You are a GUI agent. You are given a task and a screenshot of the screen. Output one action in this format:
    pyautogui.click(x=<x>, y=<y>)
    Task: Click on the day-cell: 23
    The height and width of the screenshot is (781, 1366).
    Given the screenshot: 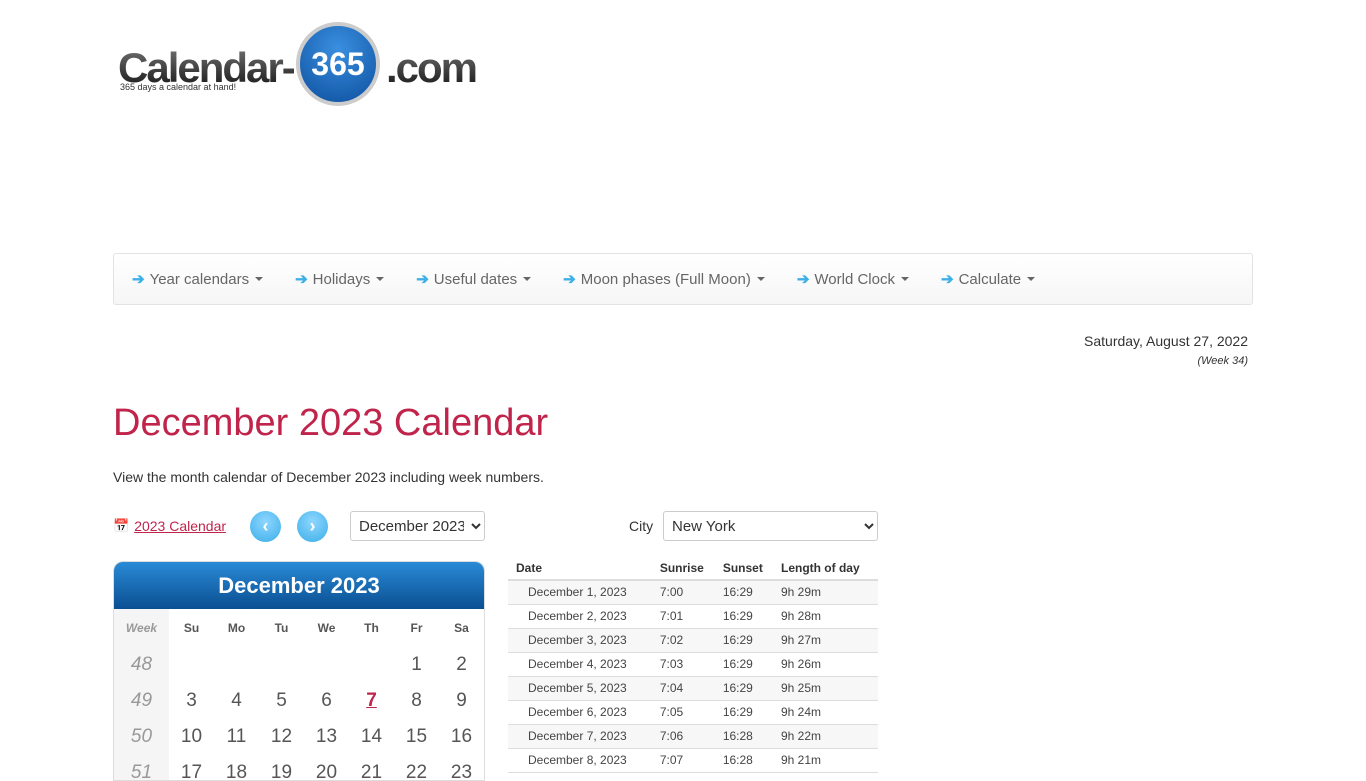 What is the action you would take?
    pyautogui.click(x=461, y=767)
    